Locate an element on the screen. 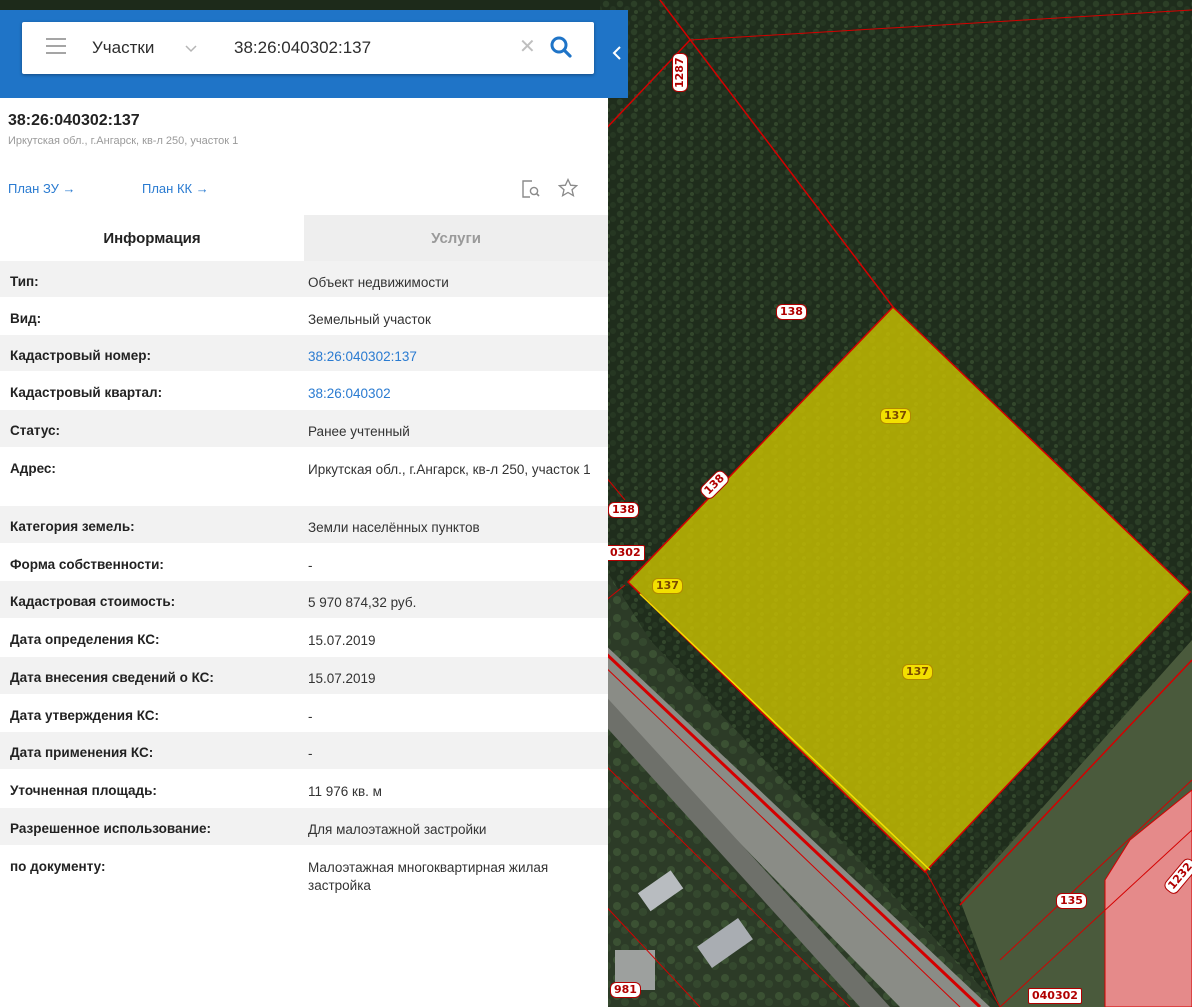  info-row-value: Земельный участок is located at coordinates (369, 319).